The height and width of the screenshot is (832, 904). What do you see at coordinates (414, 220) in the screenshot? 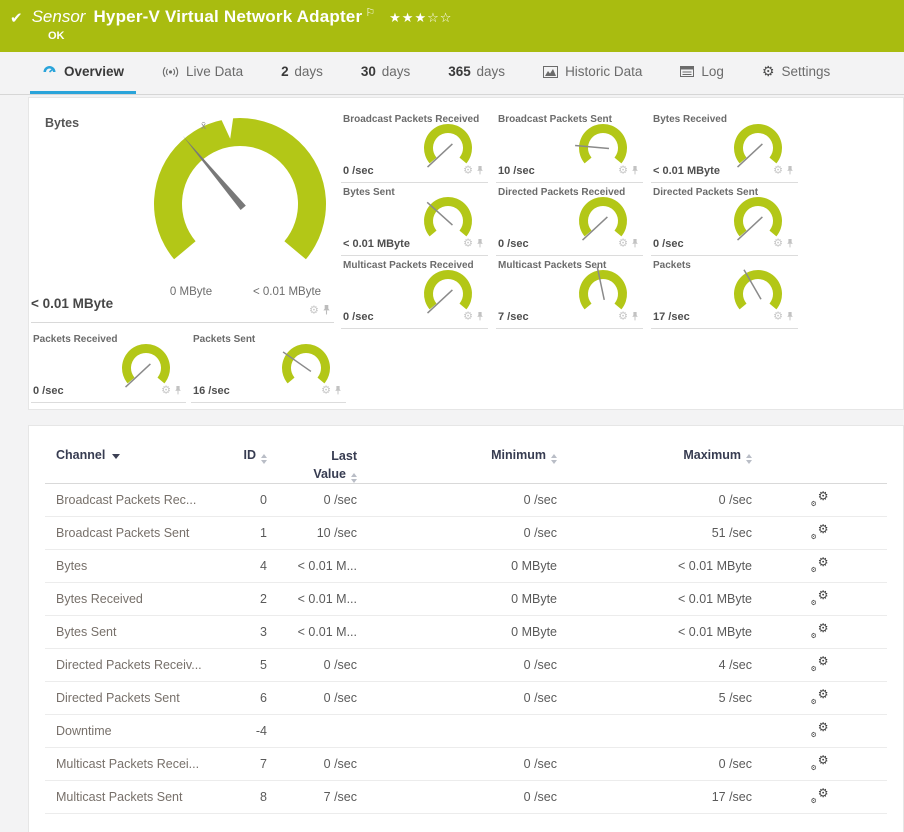
I see `gauge-tile: Bytes Sent < 0.01 MByte ⚙` at bounding box center [414, 220].